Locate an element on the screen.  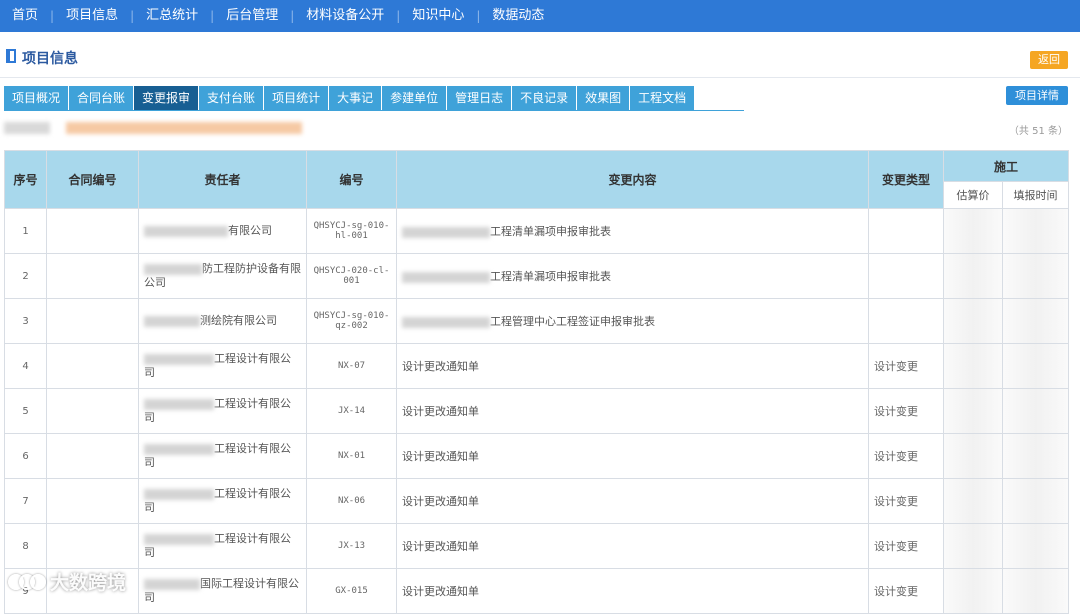
tab-project-stats: 项目统计 is located at coordinates (297, 98).